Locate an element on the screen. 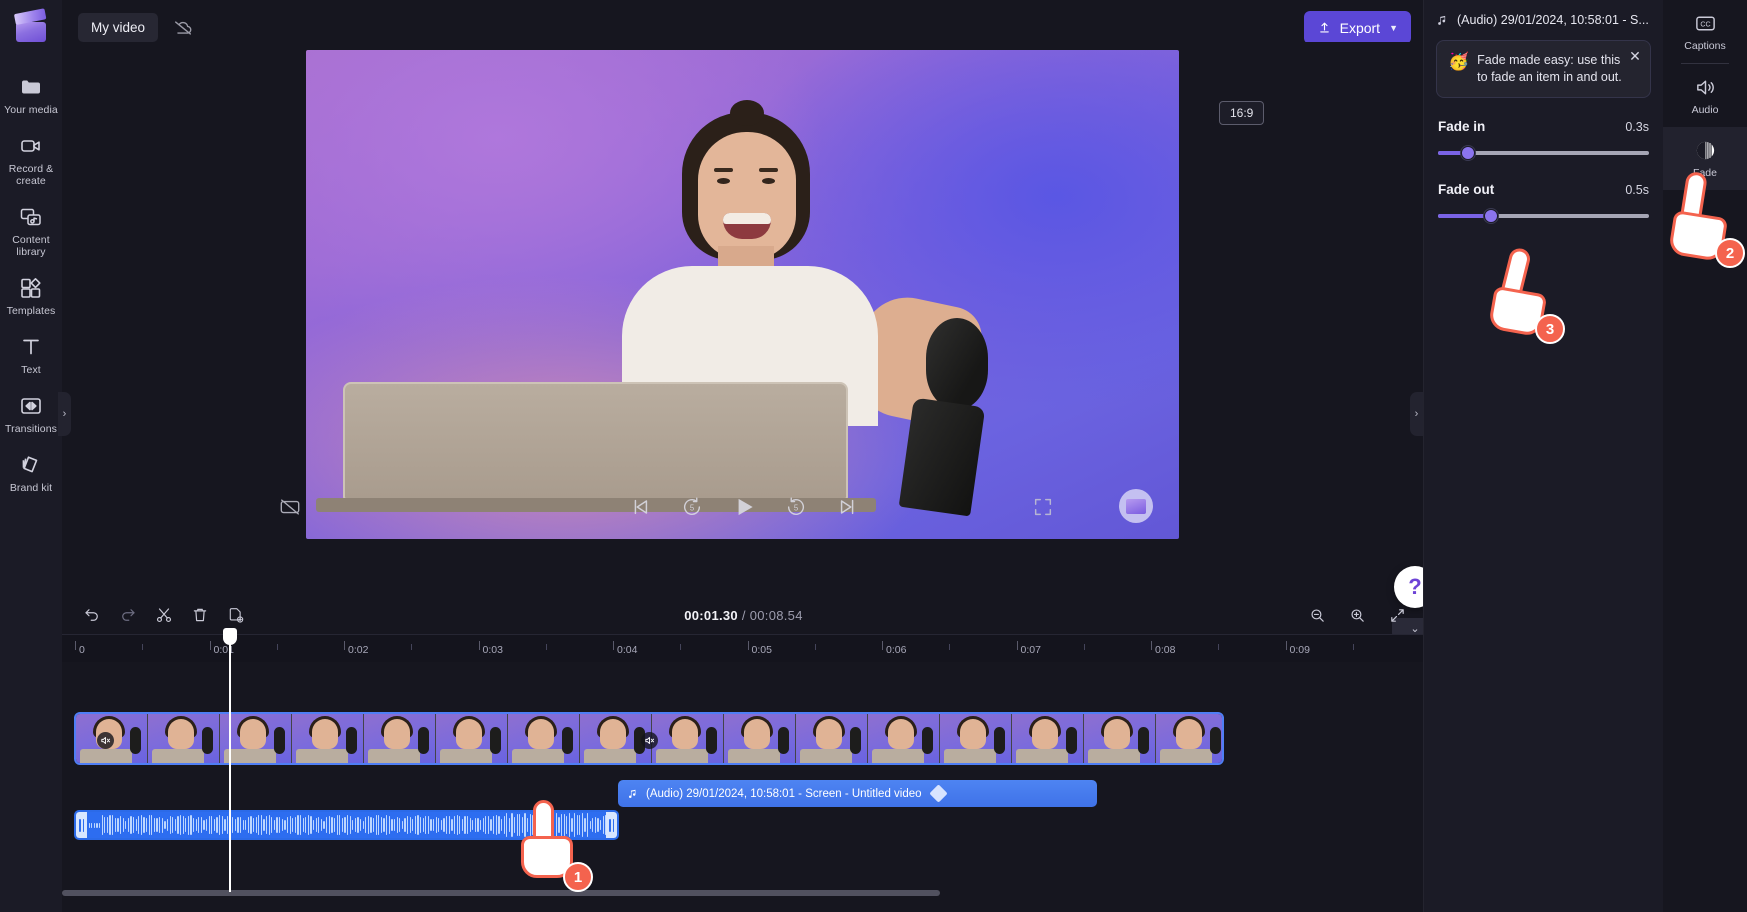  right-sidebar: CC Captions Audio Fade is located at coordinates (1705, 456).